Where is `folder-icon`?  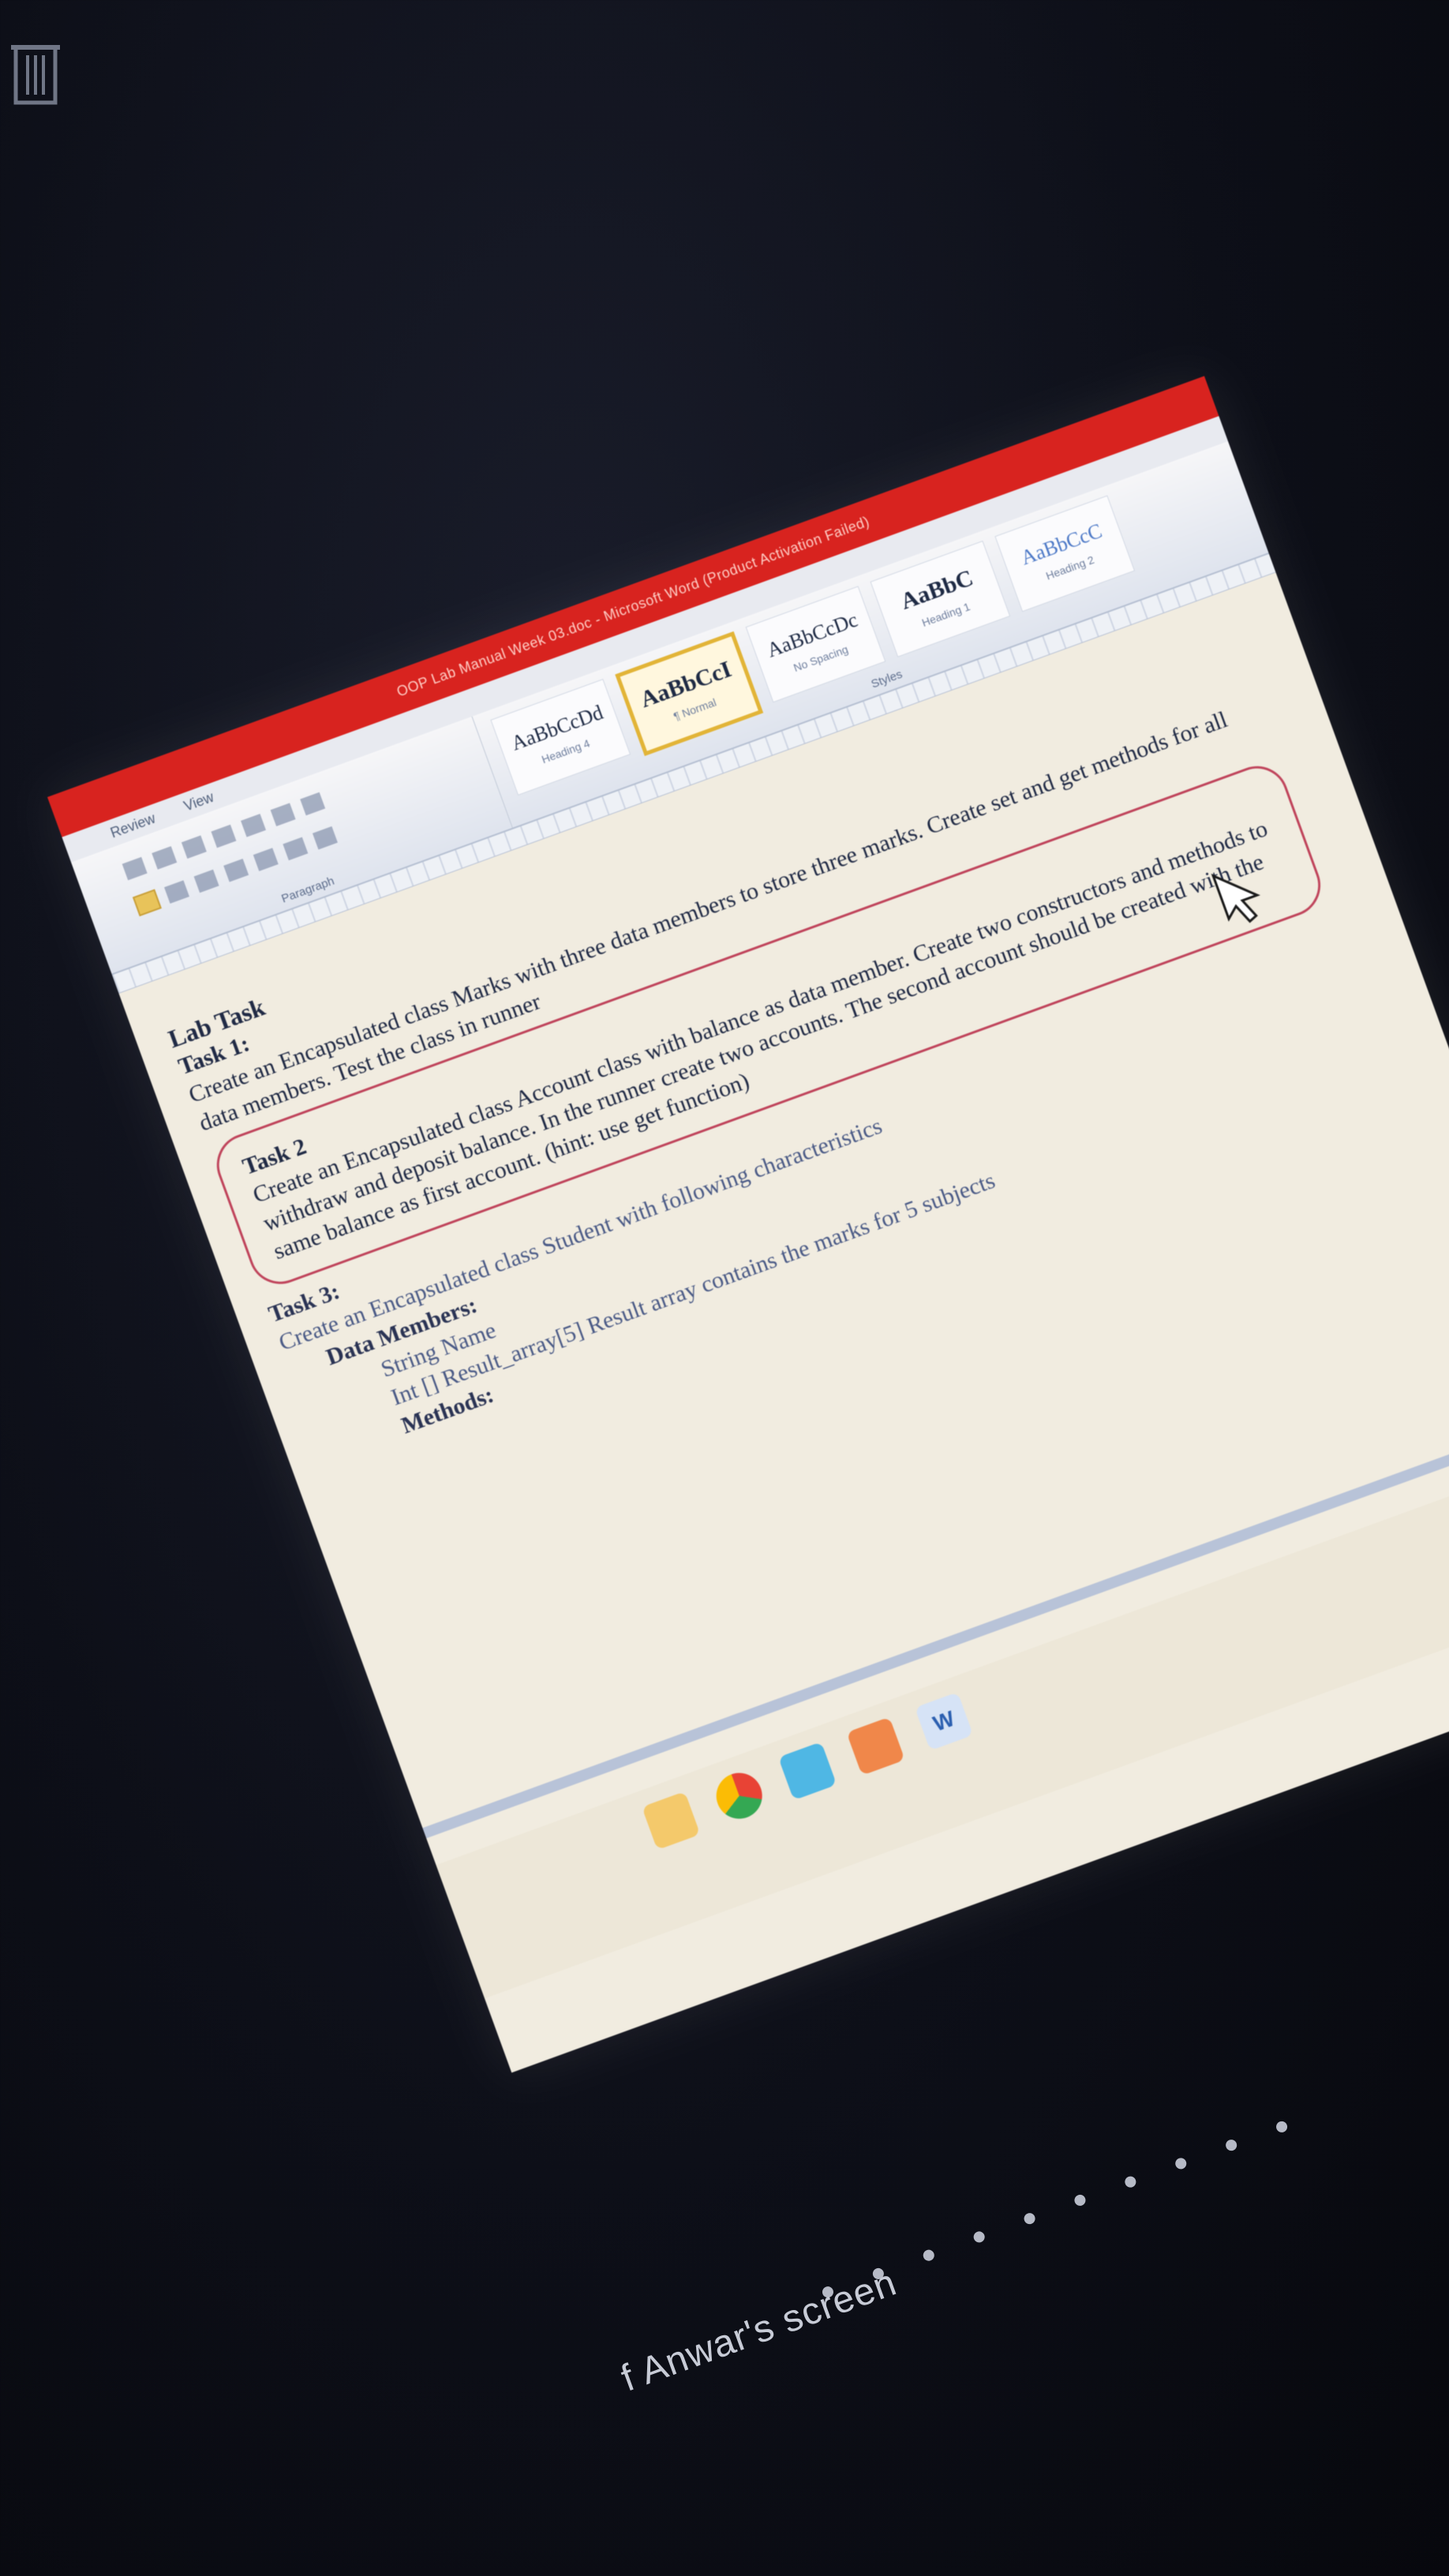 folder-icon is located at coordinates (671, 1821).